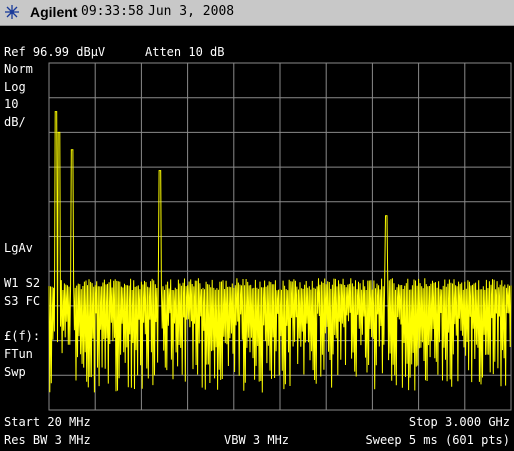 This screenshot has height=451, width=514. Describe the element at coordinates (459, 422) in the screenshot. I see `stop-freq-label: Stop 3.000 GHz` at that location.